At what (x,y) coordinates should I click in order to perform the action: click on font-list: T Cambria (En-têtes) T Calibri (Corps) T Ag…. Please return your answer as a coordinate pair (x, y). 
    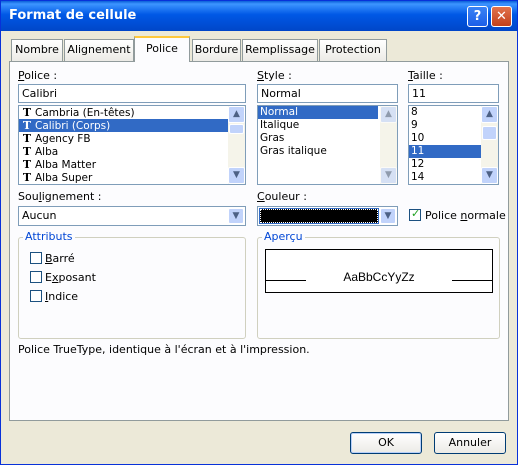
    Looking at the image, I should click on (132, 145).